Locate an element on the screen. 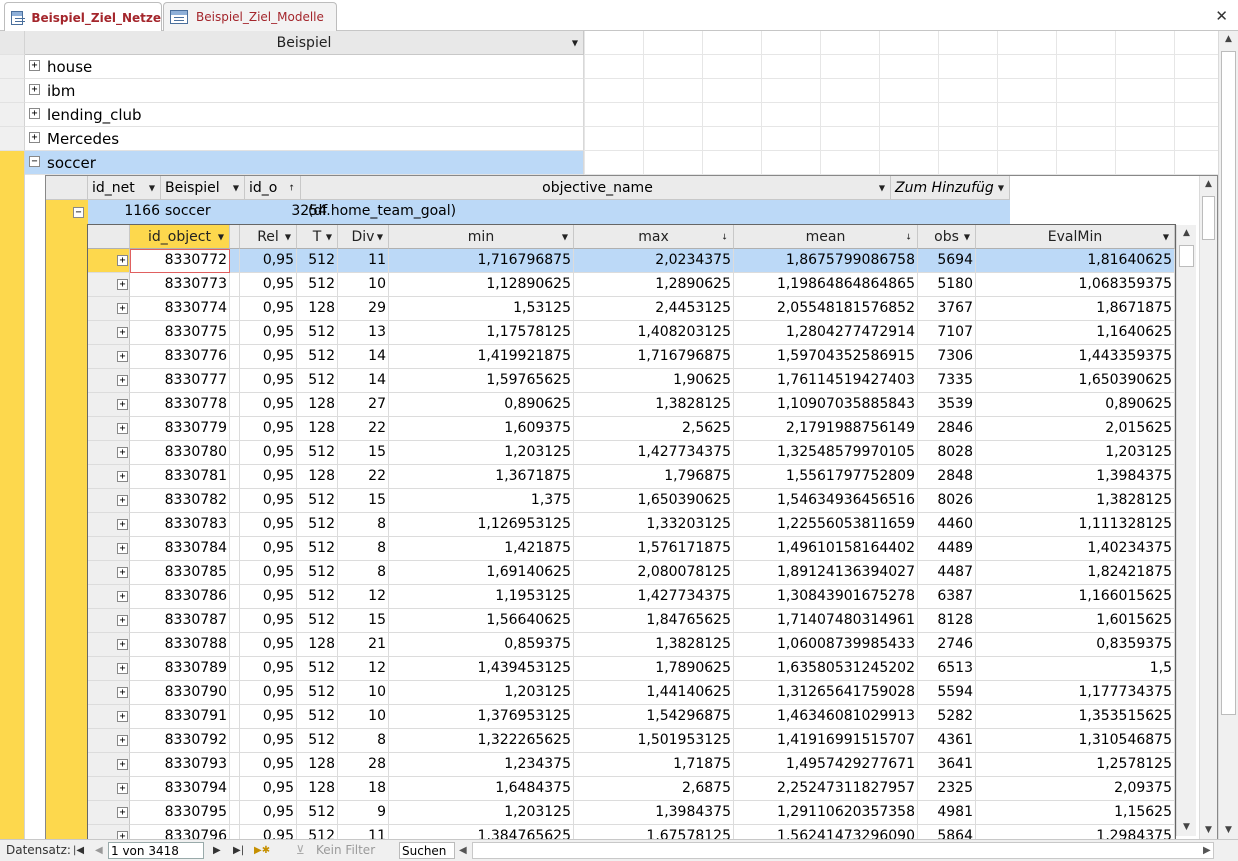  column-header-obs: obs ▼ is located at coordinates (947, 237).